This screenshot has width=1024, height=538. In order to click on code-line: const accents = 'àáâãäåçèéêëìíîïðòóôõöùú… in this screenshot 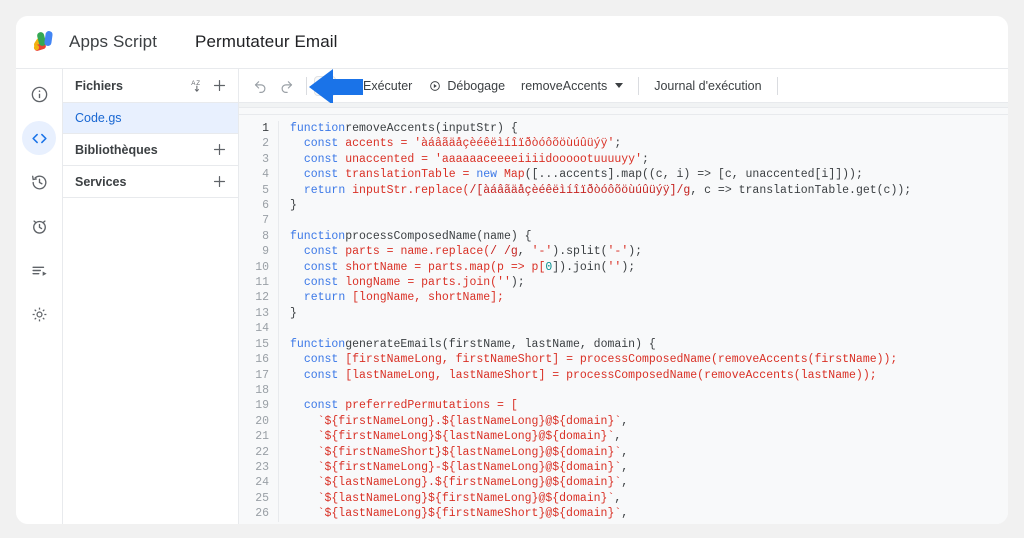, I will do `click(649, 143)`.